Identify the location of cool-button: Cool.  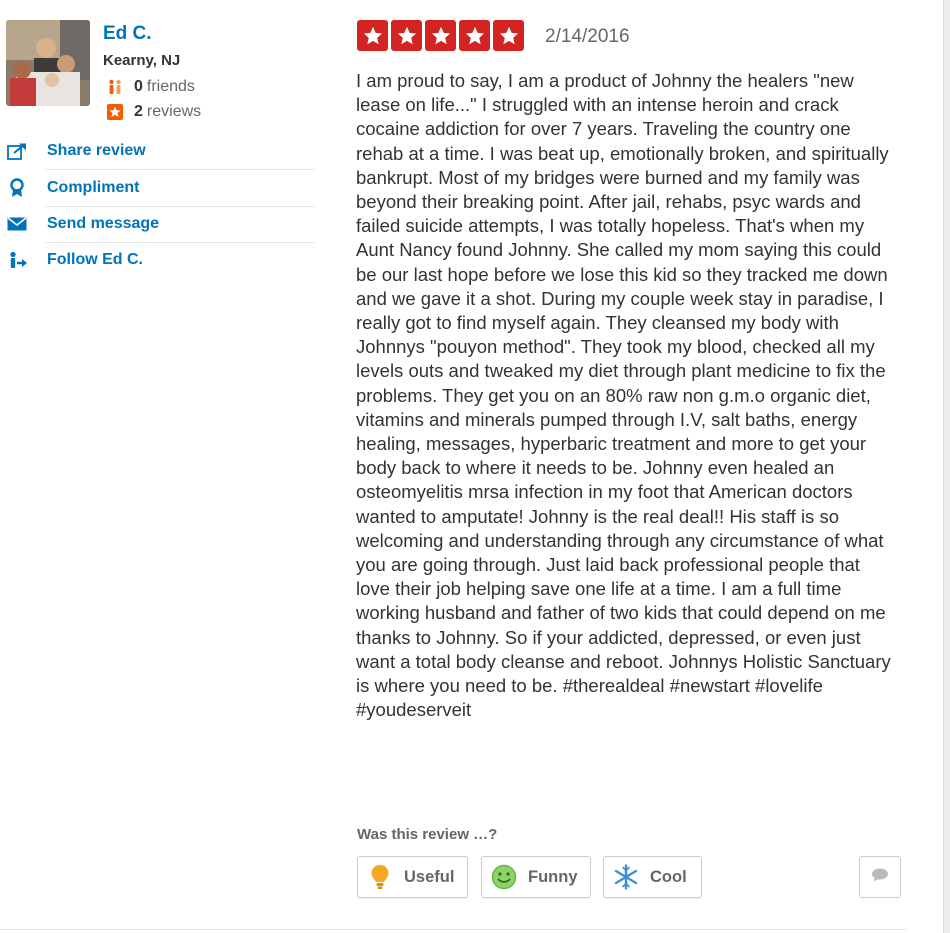
(652, 877).